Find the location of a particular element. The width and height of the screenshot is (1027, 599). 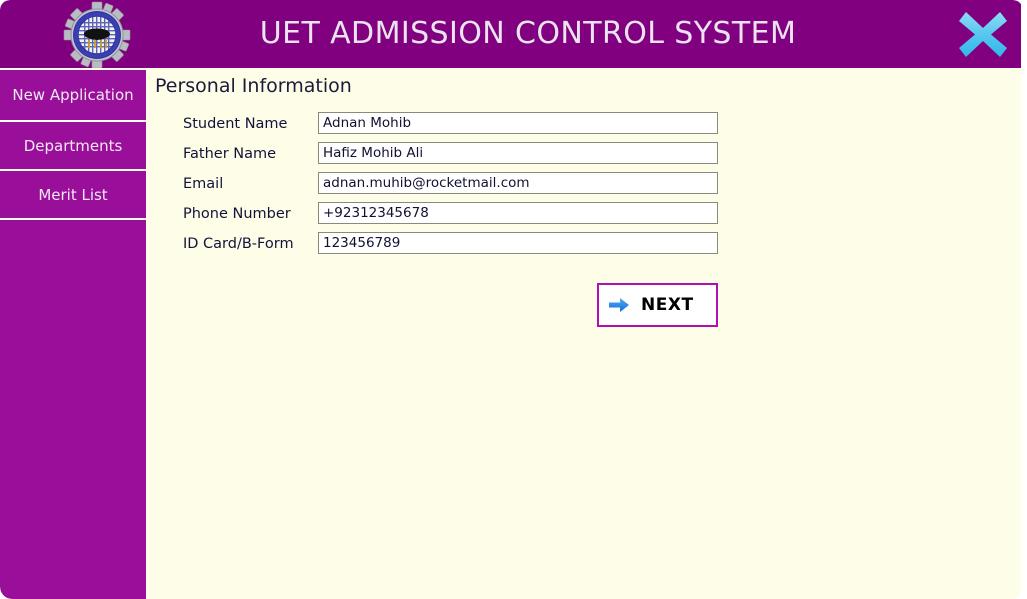

student-name-label: Student Name is located at coordinates (235, 124).